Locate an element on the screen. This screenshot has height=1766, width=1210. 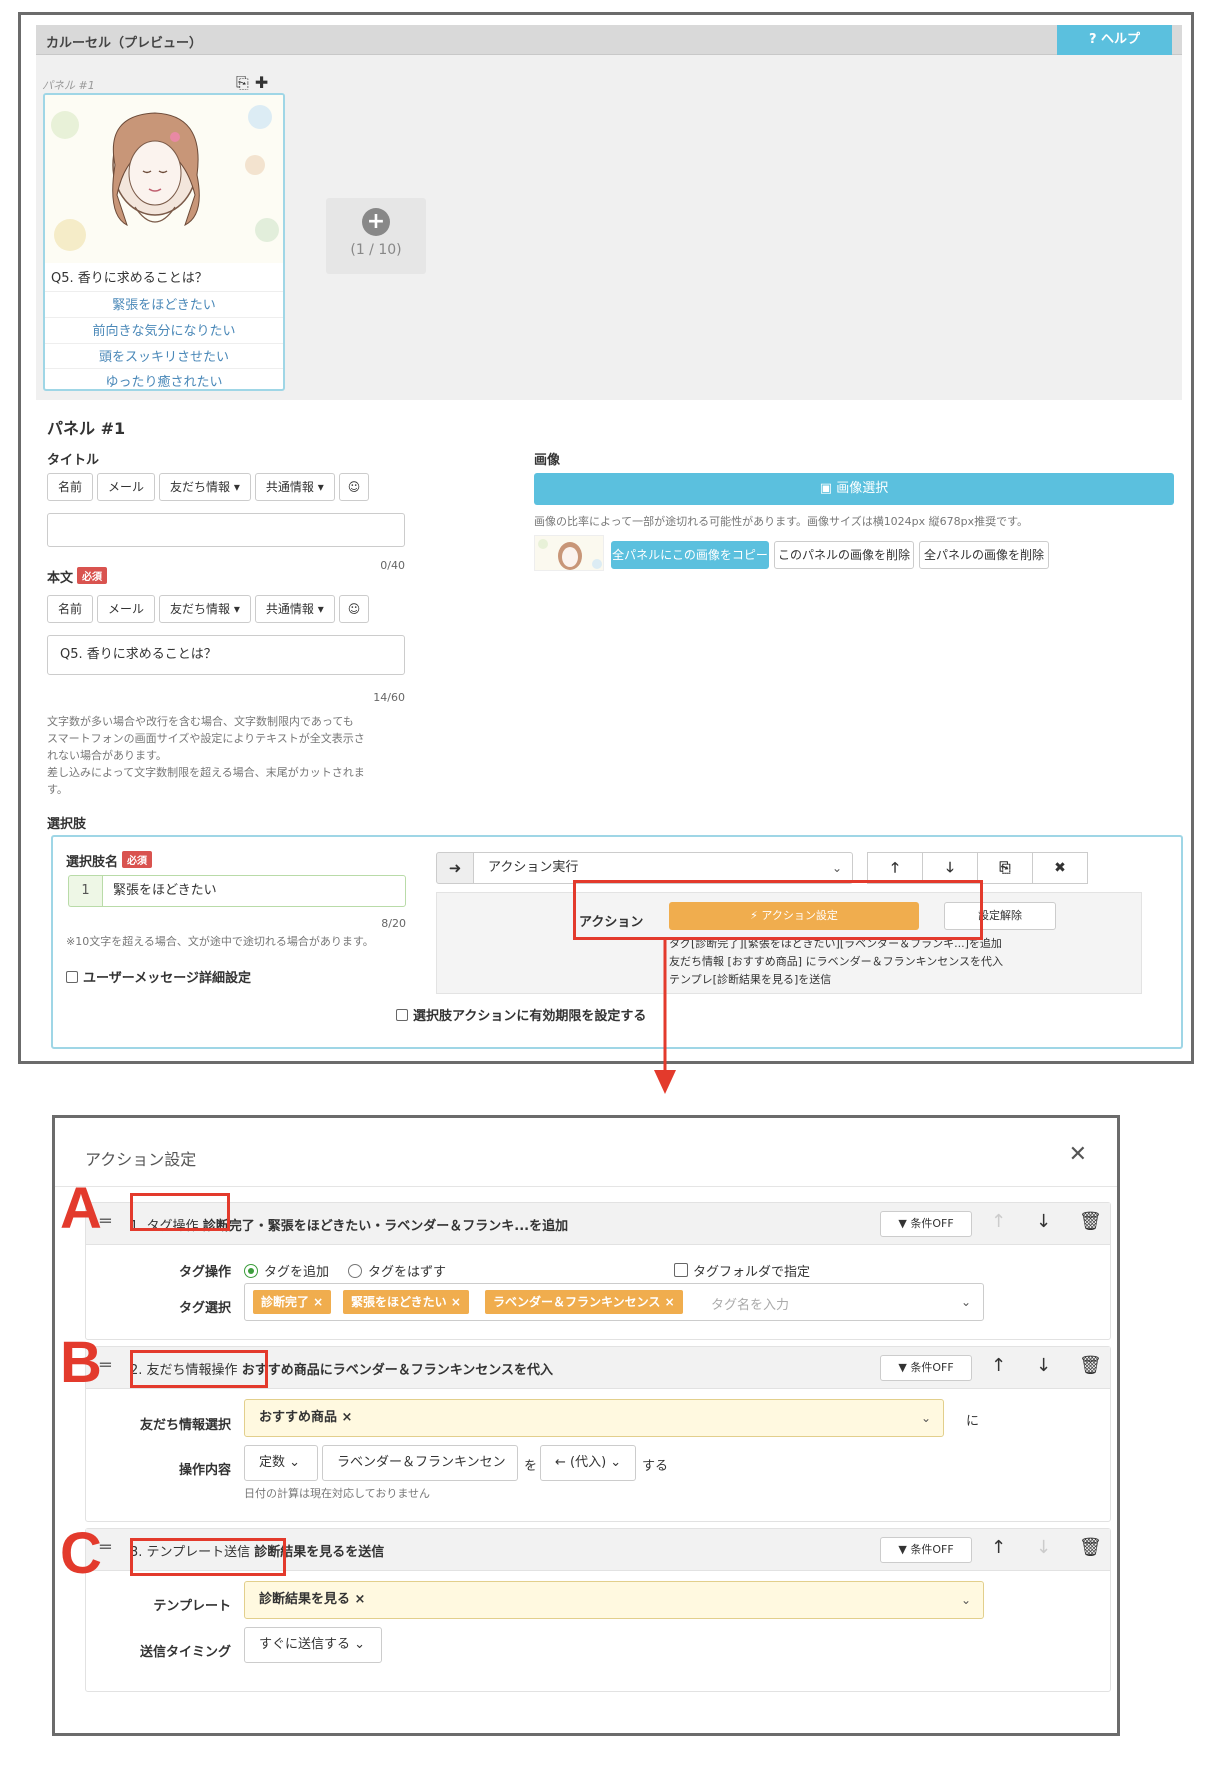
send-timing-label: 送信タイミング is located at coordinates (185, 1652).